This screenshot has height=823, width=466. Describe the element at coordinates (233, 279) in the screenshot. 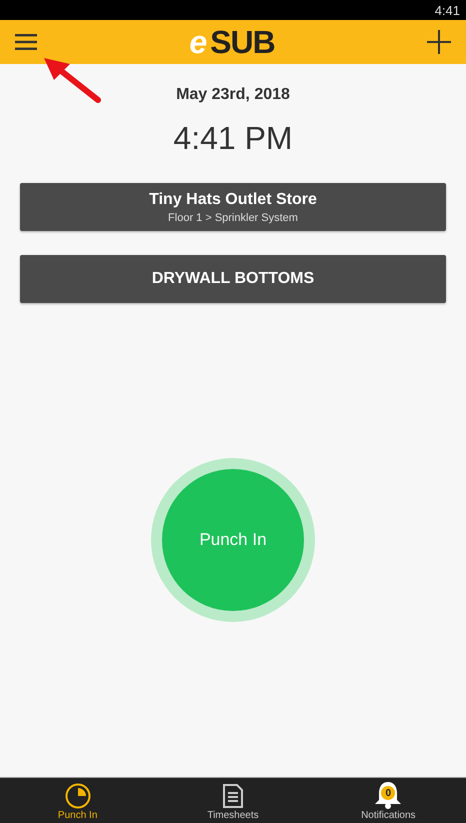

I see `cost-code-button: DRYWALL BOTTOMS` at that location.